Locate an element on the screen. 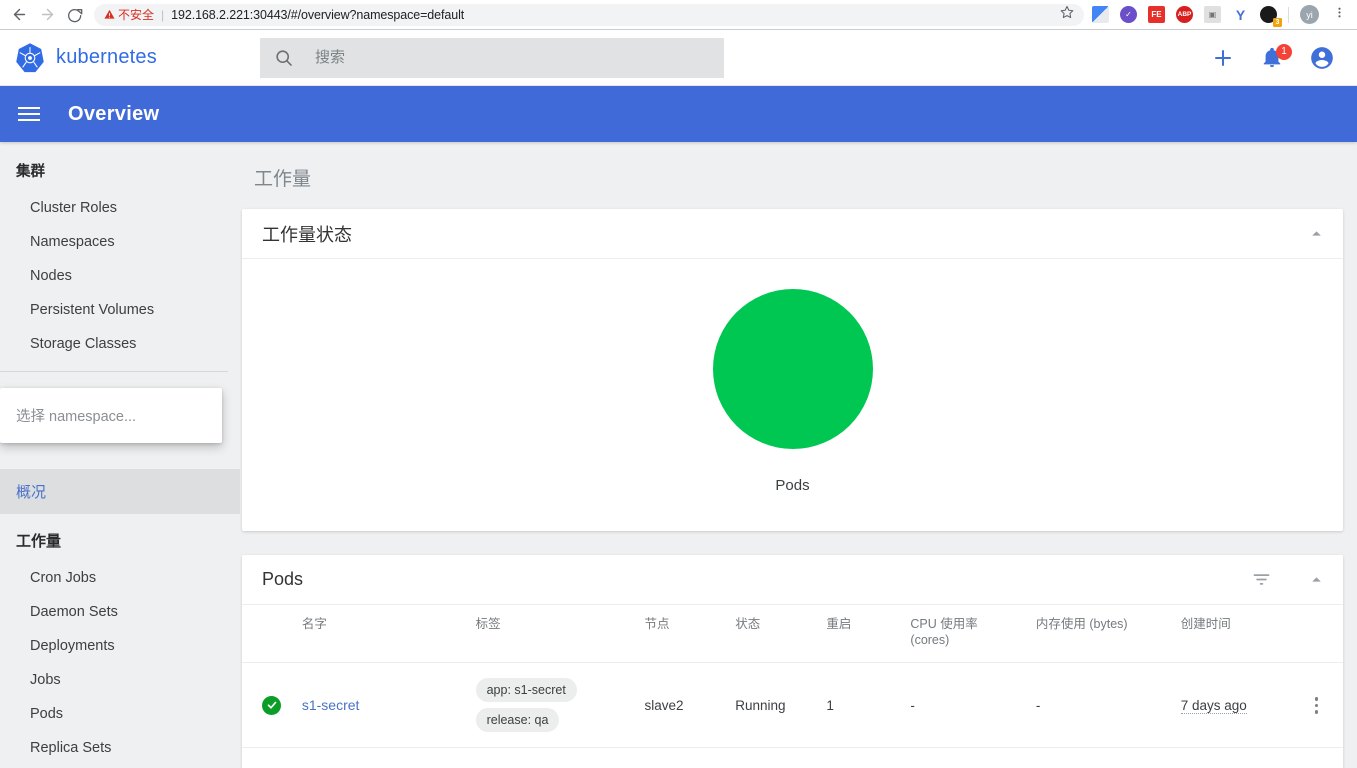 Image resolution: width=1357 pixels, height=768 pixels. column-header-state: 状态 is located at coordinates (772, 634).